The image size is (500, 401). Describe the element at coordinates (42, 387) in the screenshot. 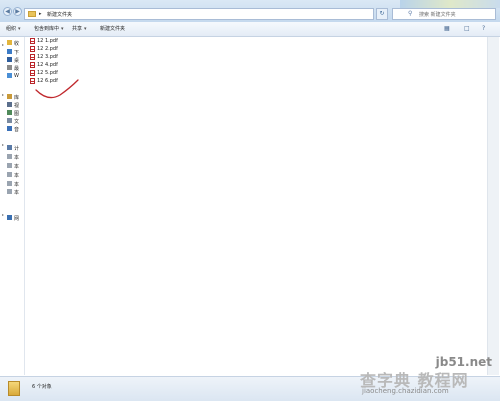

I see `item-count: 6 个对象` at that location.